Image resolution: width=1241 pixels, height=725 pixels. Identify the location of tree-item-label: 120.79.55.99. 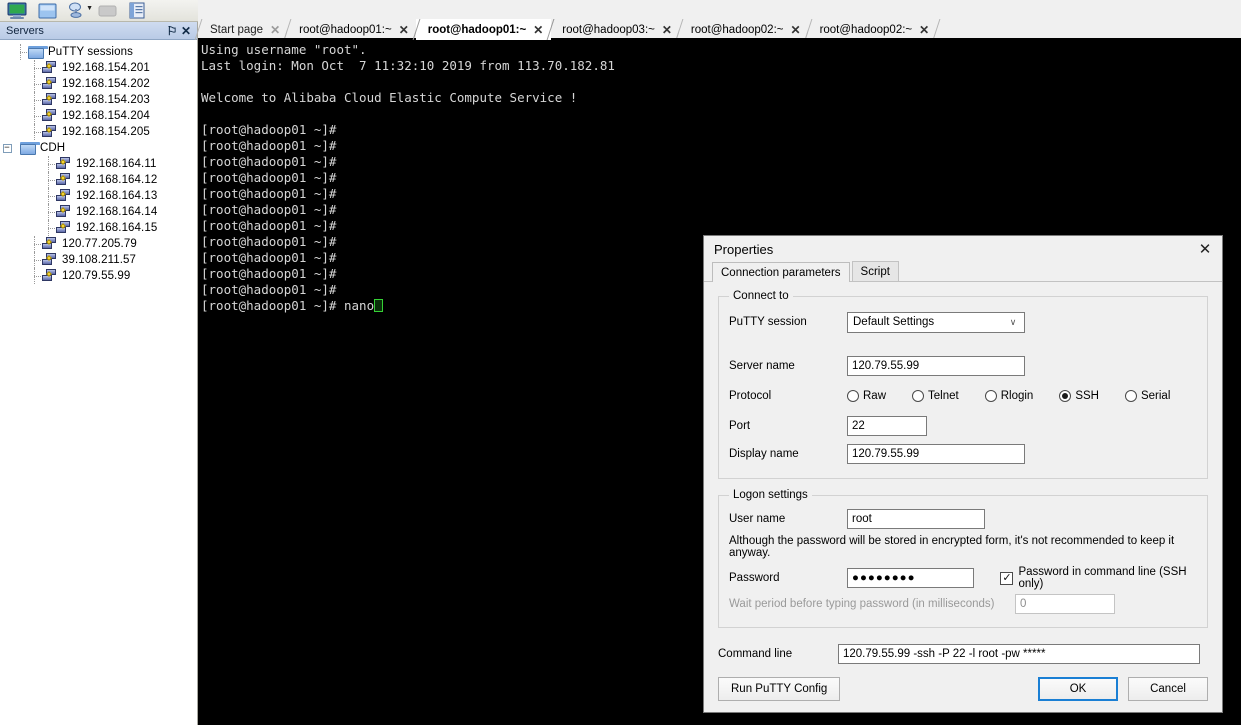
(96, 276).